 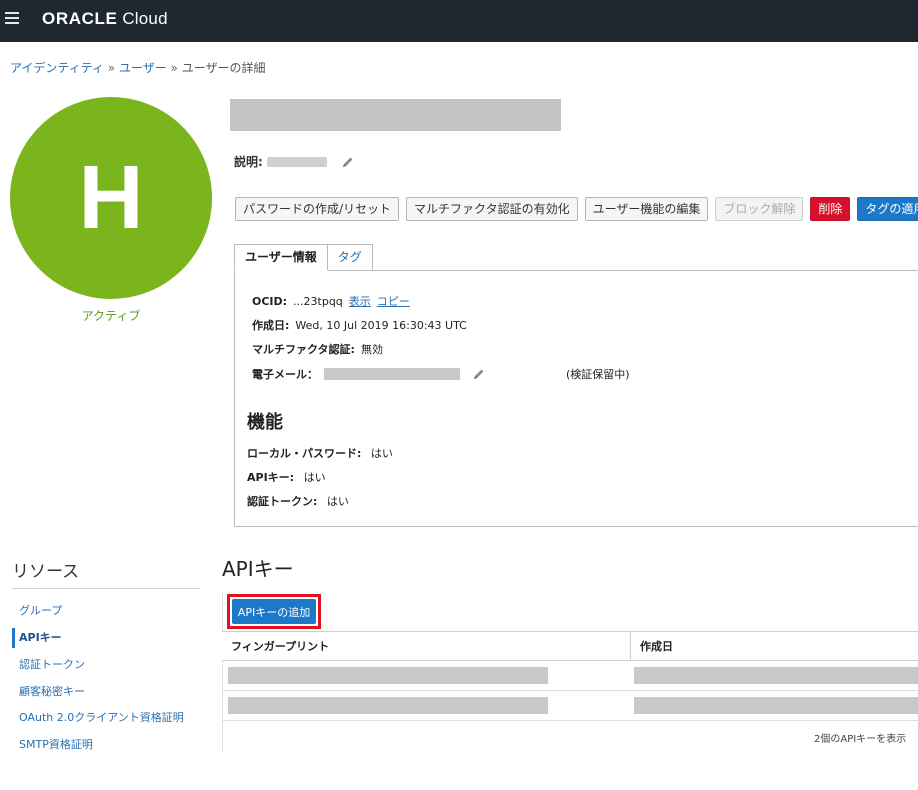 What do you see at coordinates (248, 162) in the screenshot?
I see `description-label: 説明:` at bounding box center [248, 162].